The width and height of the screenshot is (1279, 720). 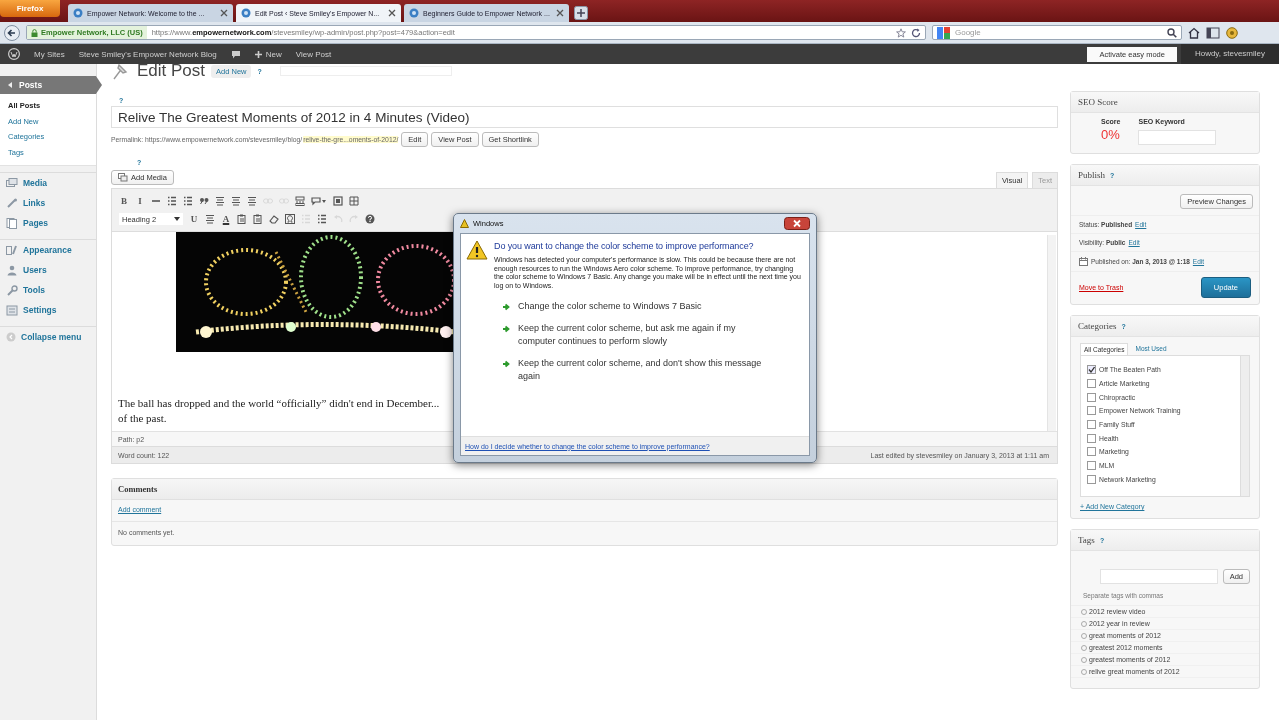 What do you see at coordinates (1172, 32) in the screenshot?
I see `search-icon` at bounding box center [1172, 32].